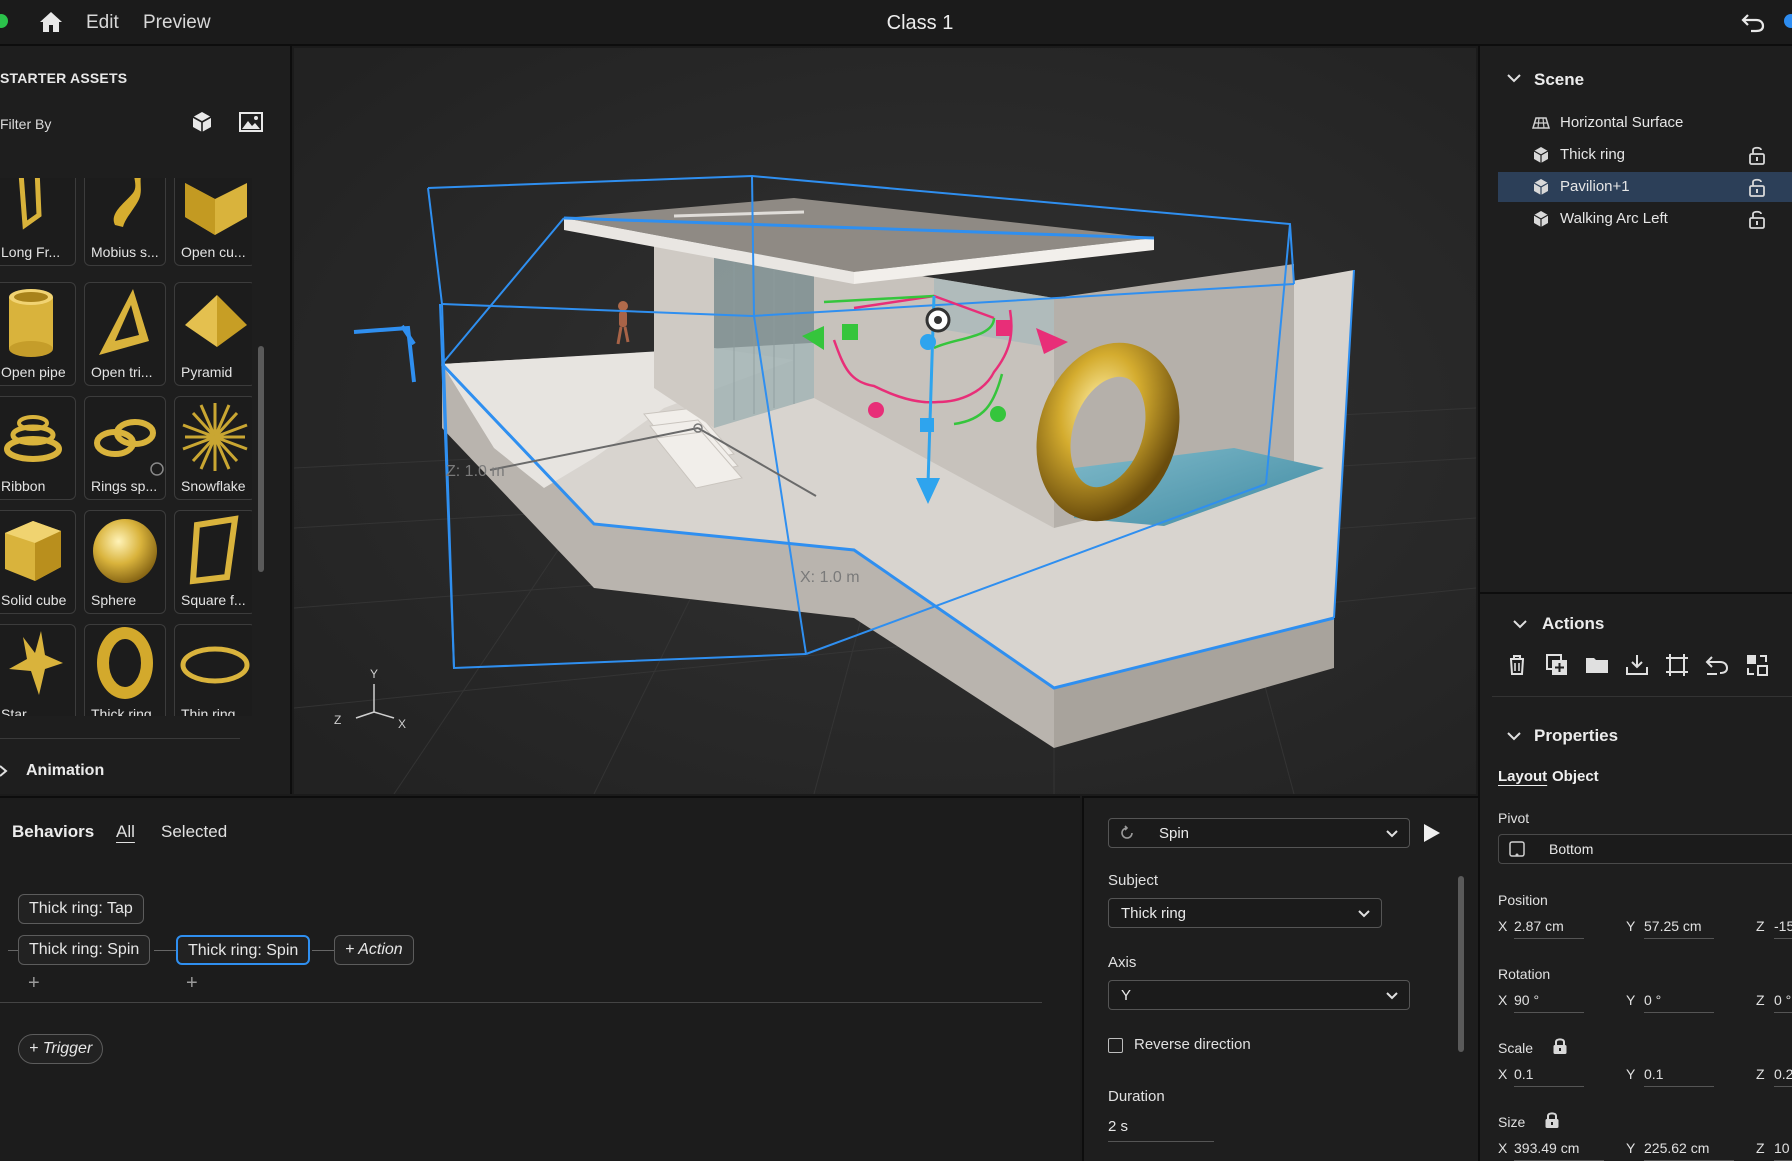 The width and height of the screenshot is (1792, 1161). What do you see at coordinates (1689, 1150) in the screenshot?
I see `size-y-input: 225.62 cm` at bounding box center [1689, 1150].